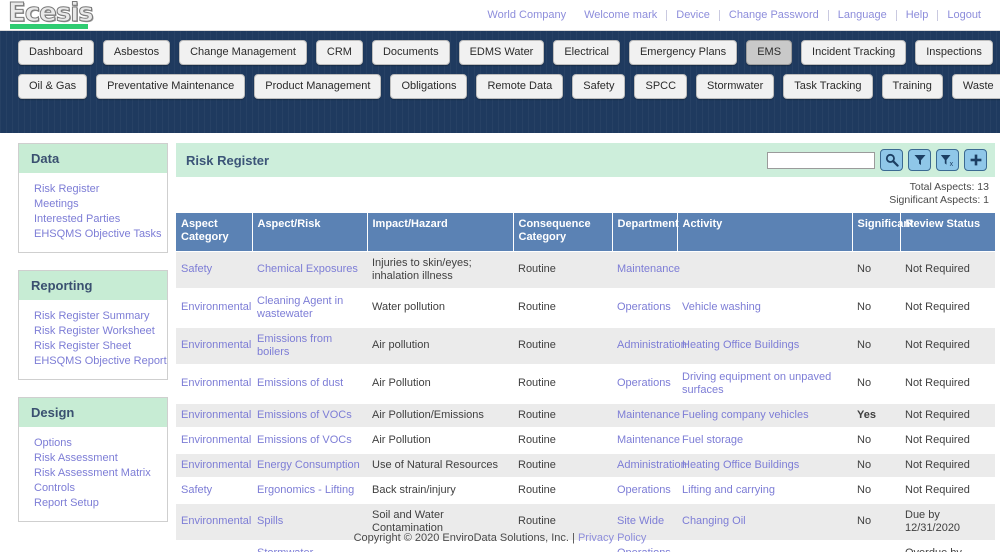 Image resolution: width=1000 pixels, height=552 pixels. I want to click on sidebar-item-ehsqms-objective-report: EHSQMS Objective Report, so click(100, 361).